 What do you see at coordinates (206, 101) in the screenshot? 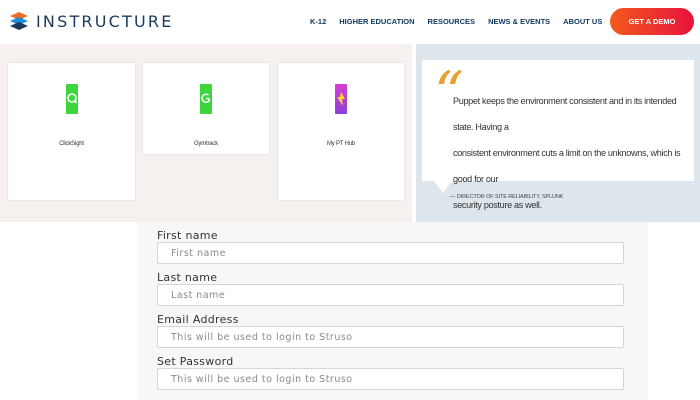
I see `gymtrack-icon` at bounding box center [206, 101].